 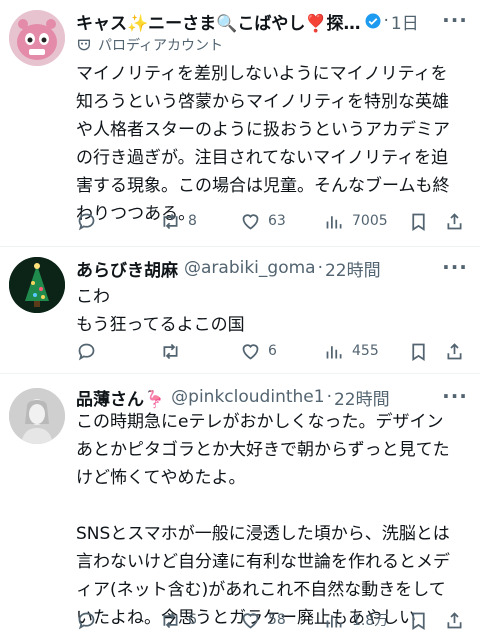 I want to click on tweet-text-line: もう狂ってるよこの国, so click(x=160, y=325).